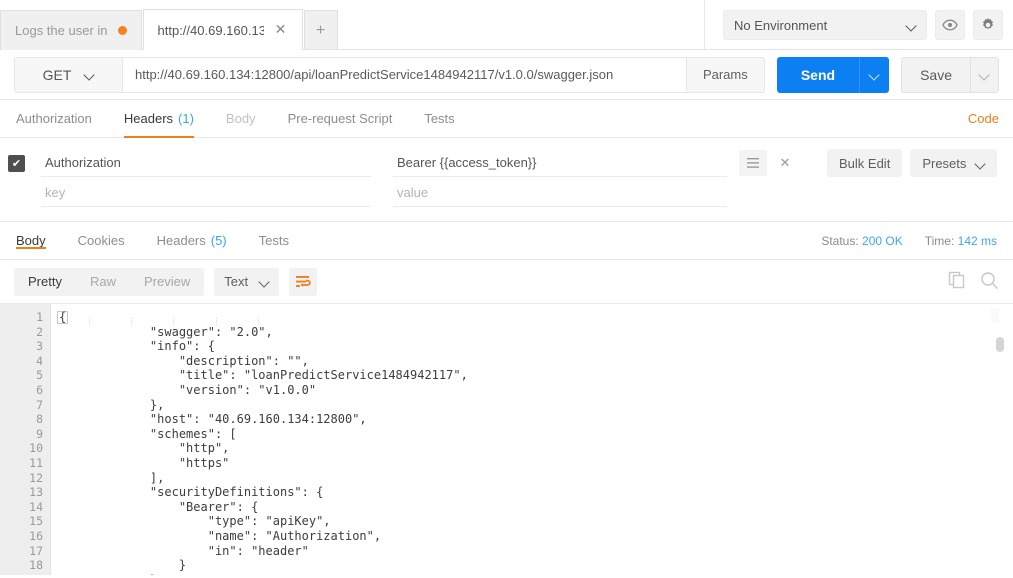 The image size is (1013, 578). I want to click on header-value-input: Bearer {{access_token}}, so click(560, 163).